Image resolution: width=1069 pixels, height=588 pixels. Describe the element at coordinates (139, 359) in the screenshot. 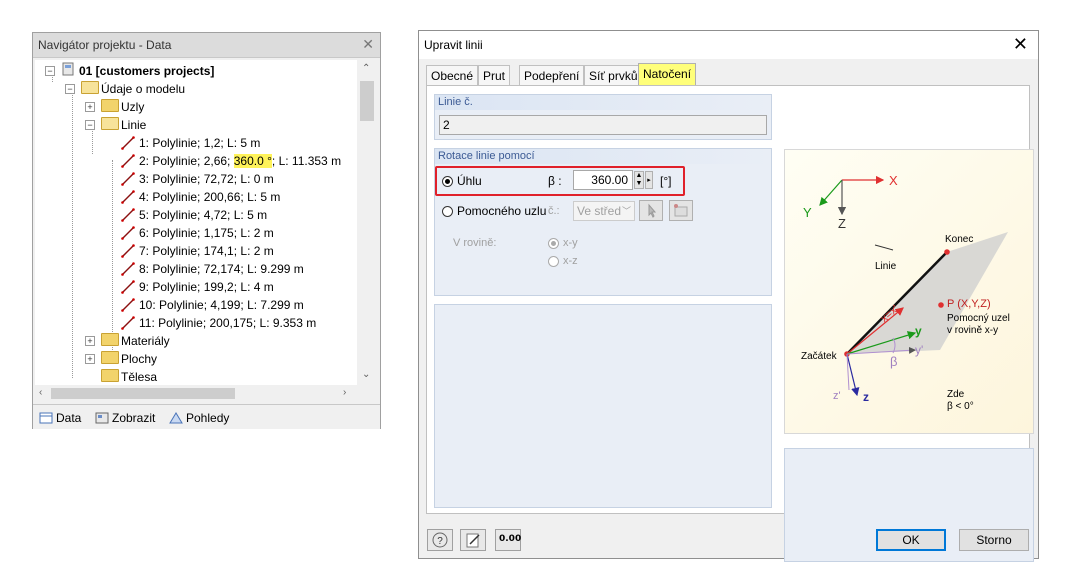

I see `surfaces-label: Plochy` at that location.